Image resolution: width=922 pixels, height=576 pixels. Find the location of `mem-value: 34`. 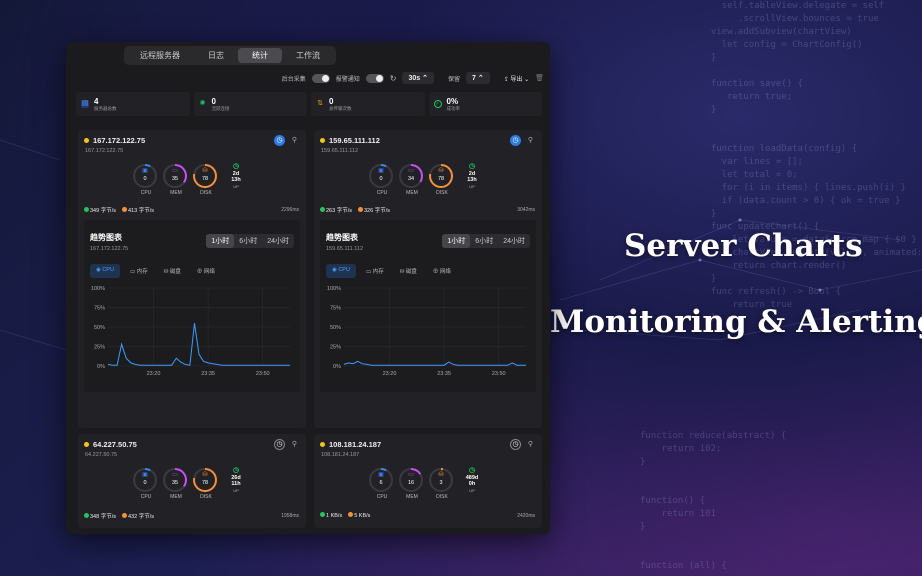

mem-value: 34 is located at coordinates (411, 179).